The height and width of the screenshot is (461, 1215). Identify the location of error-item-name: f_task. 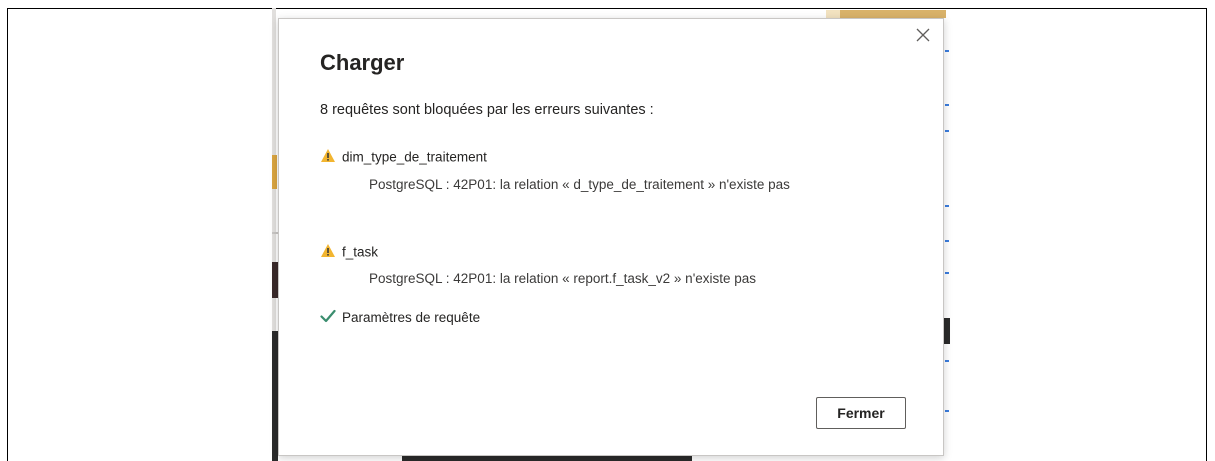
(360, 252).